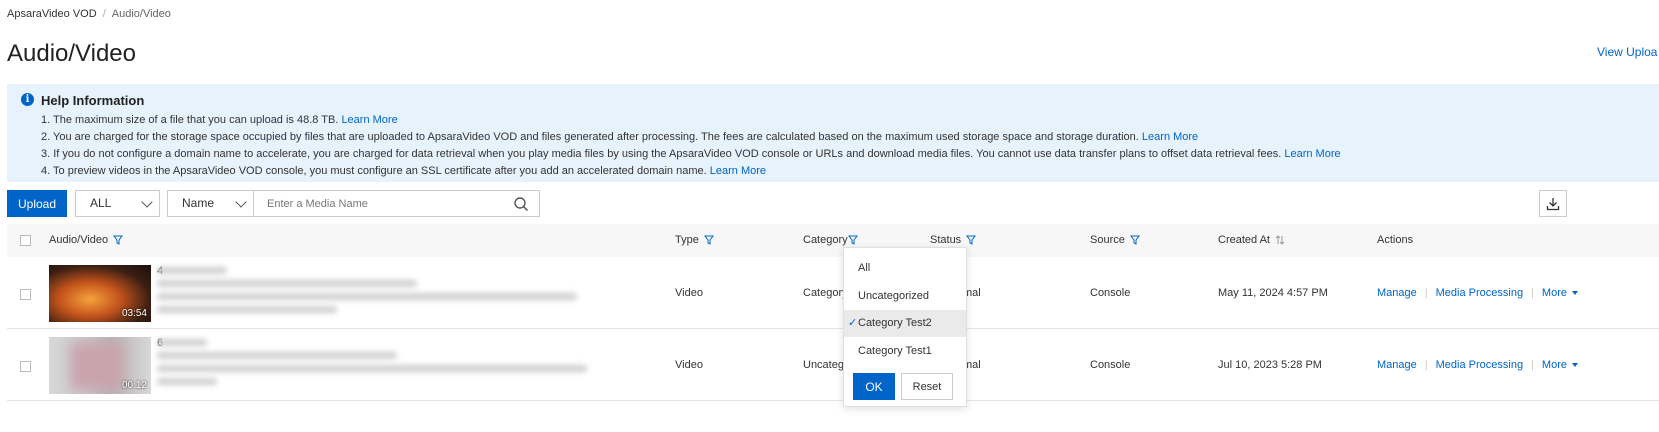  Describe the element at coordinates (825, 293) in the screenshot. I see `category-cell: Category` at that location.